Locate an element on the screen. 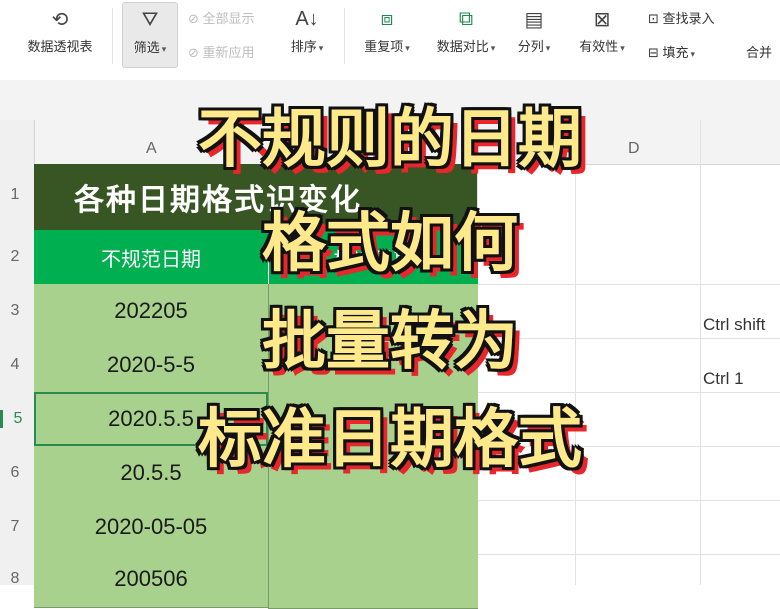  duplicates-label: 重复项 is located at coordinates (384, 46).